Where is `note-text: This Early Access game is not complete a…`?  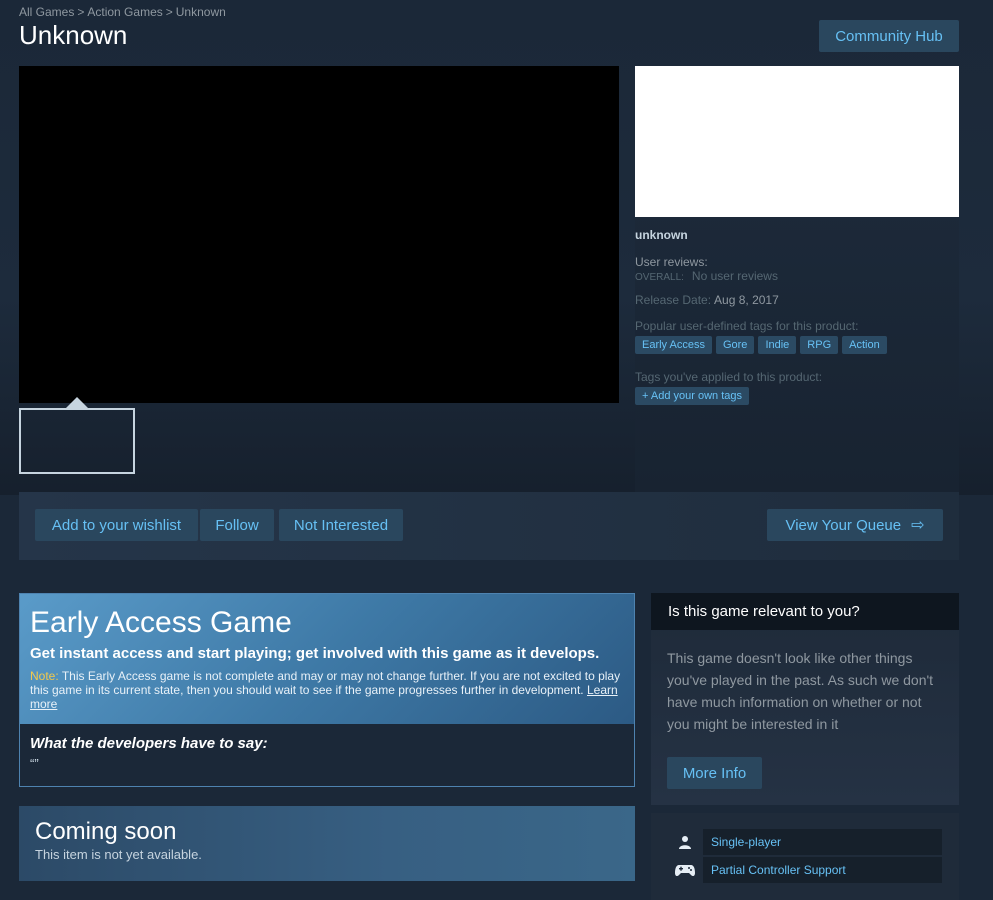 note-text: This Early Access game is not complete a… is located at coordinates (325, 683).